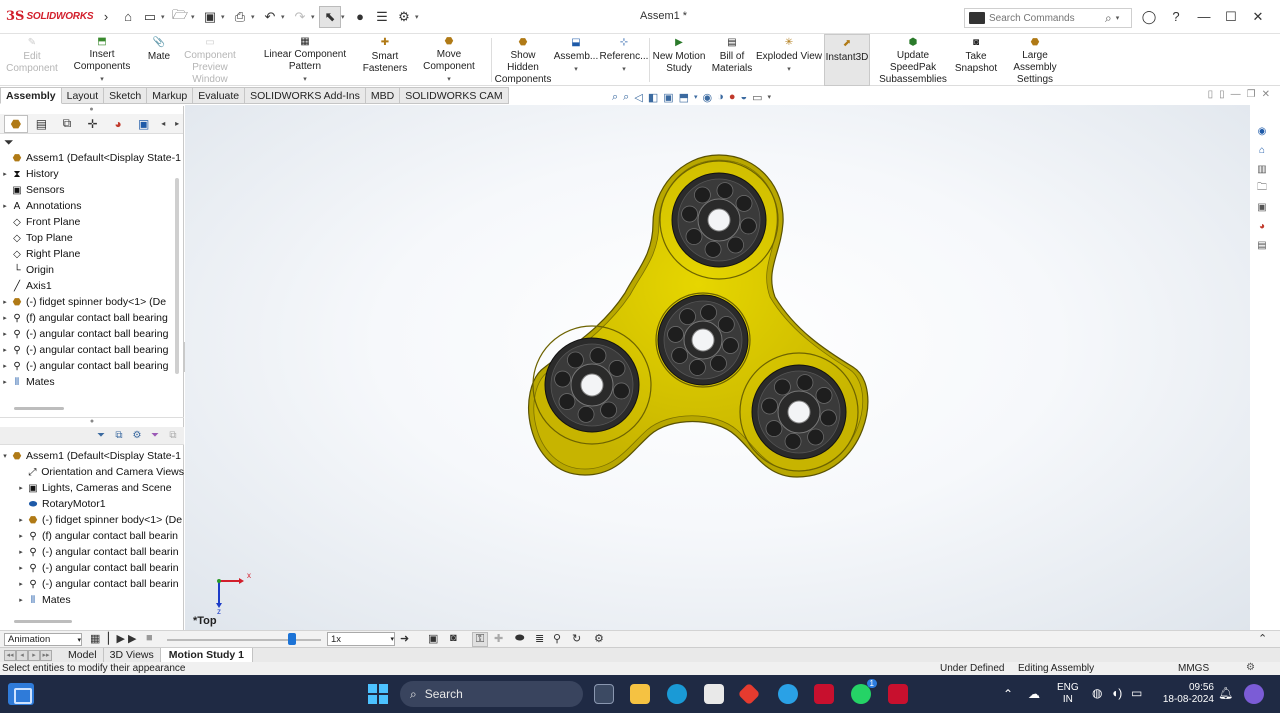 The width and height of the screenshot is (1280, 713). Describe the element at coordinates (1008, 694) in the screenshot. I see `show-hidden-icons-icon: ⌃` at that location.